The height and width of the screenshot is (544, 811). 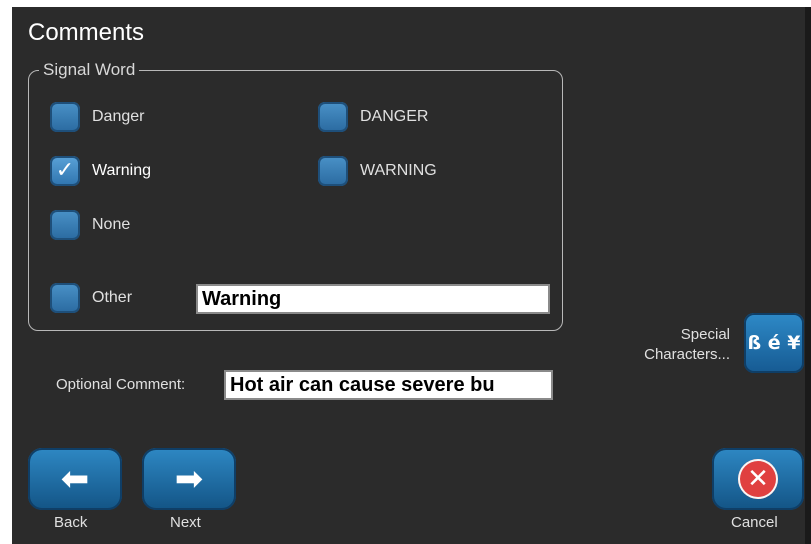 I want to click on option-warning: ✓ Warning, so click(x=100, y=171).